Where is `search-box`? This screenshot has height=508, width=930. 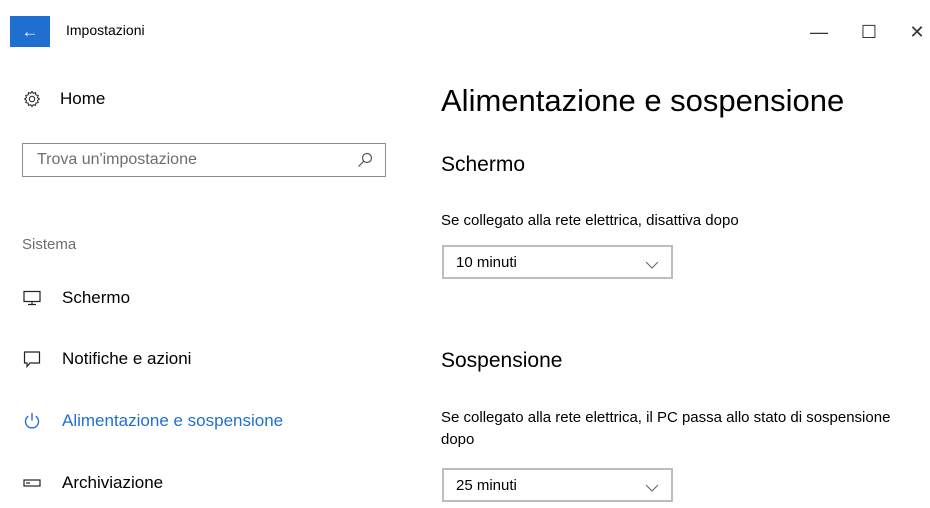
search-box is located at coordinates (204, 160).